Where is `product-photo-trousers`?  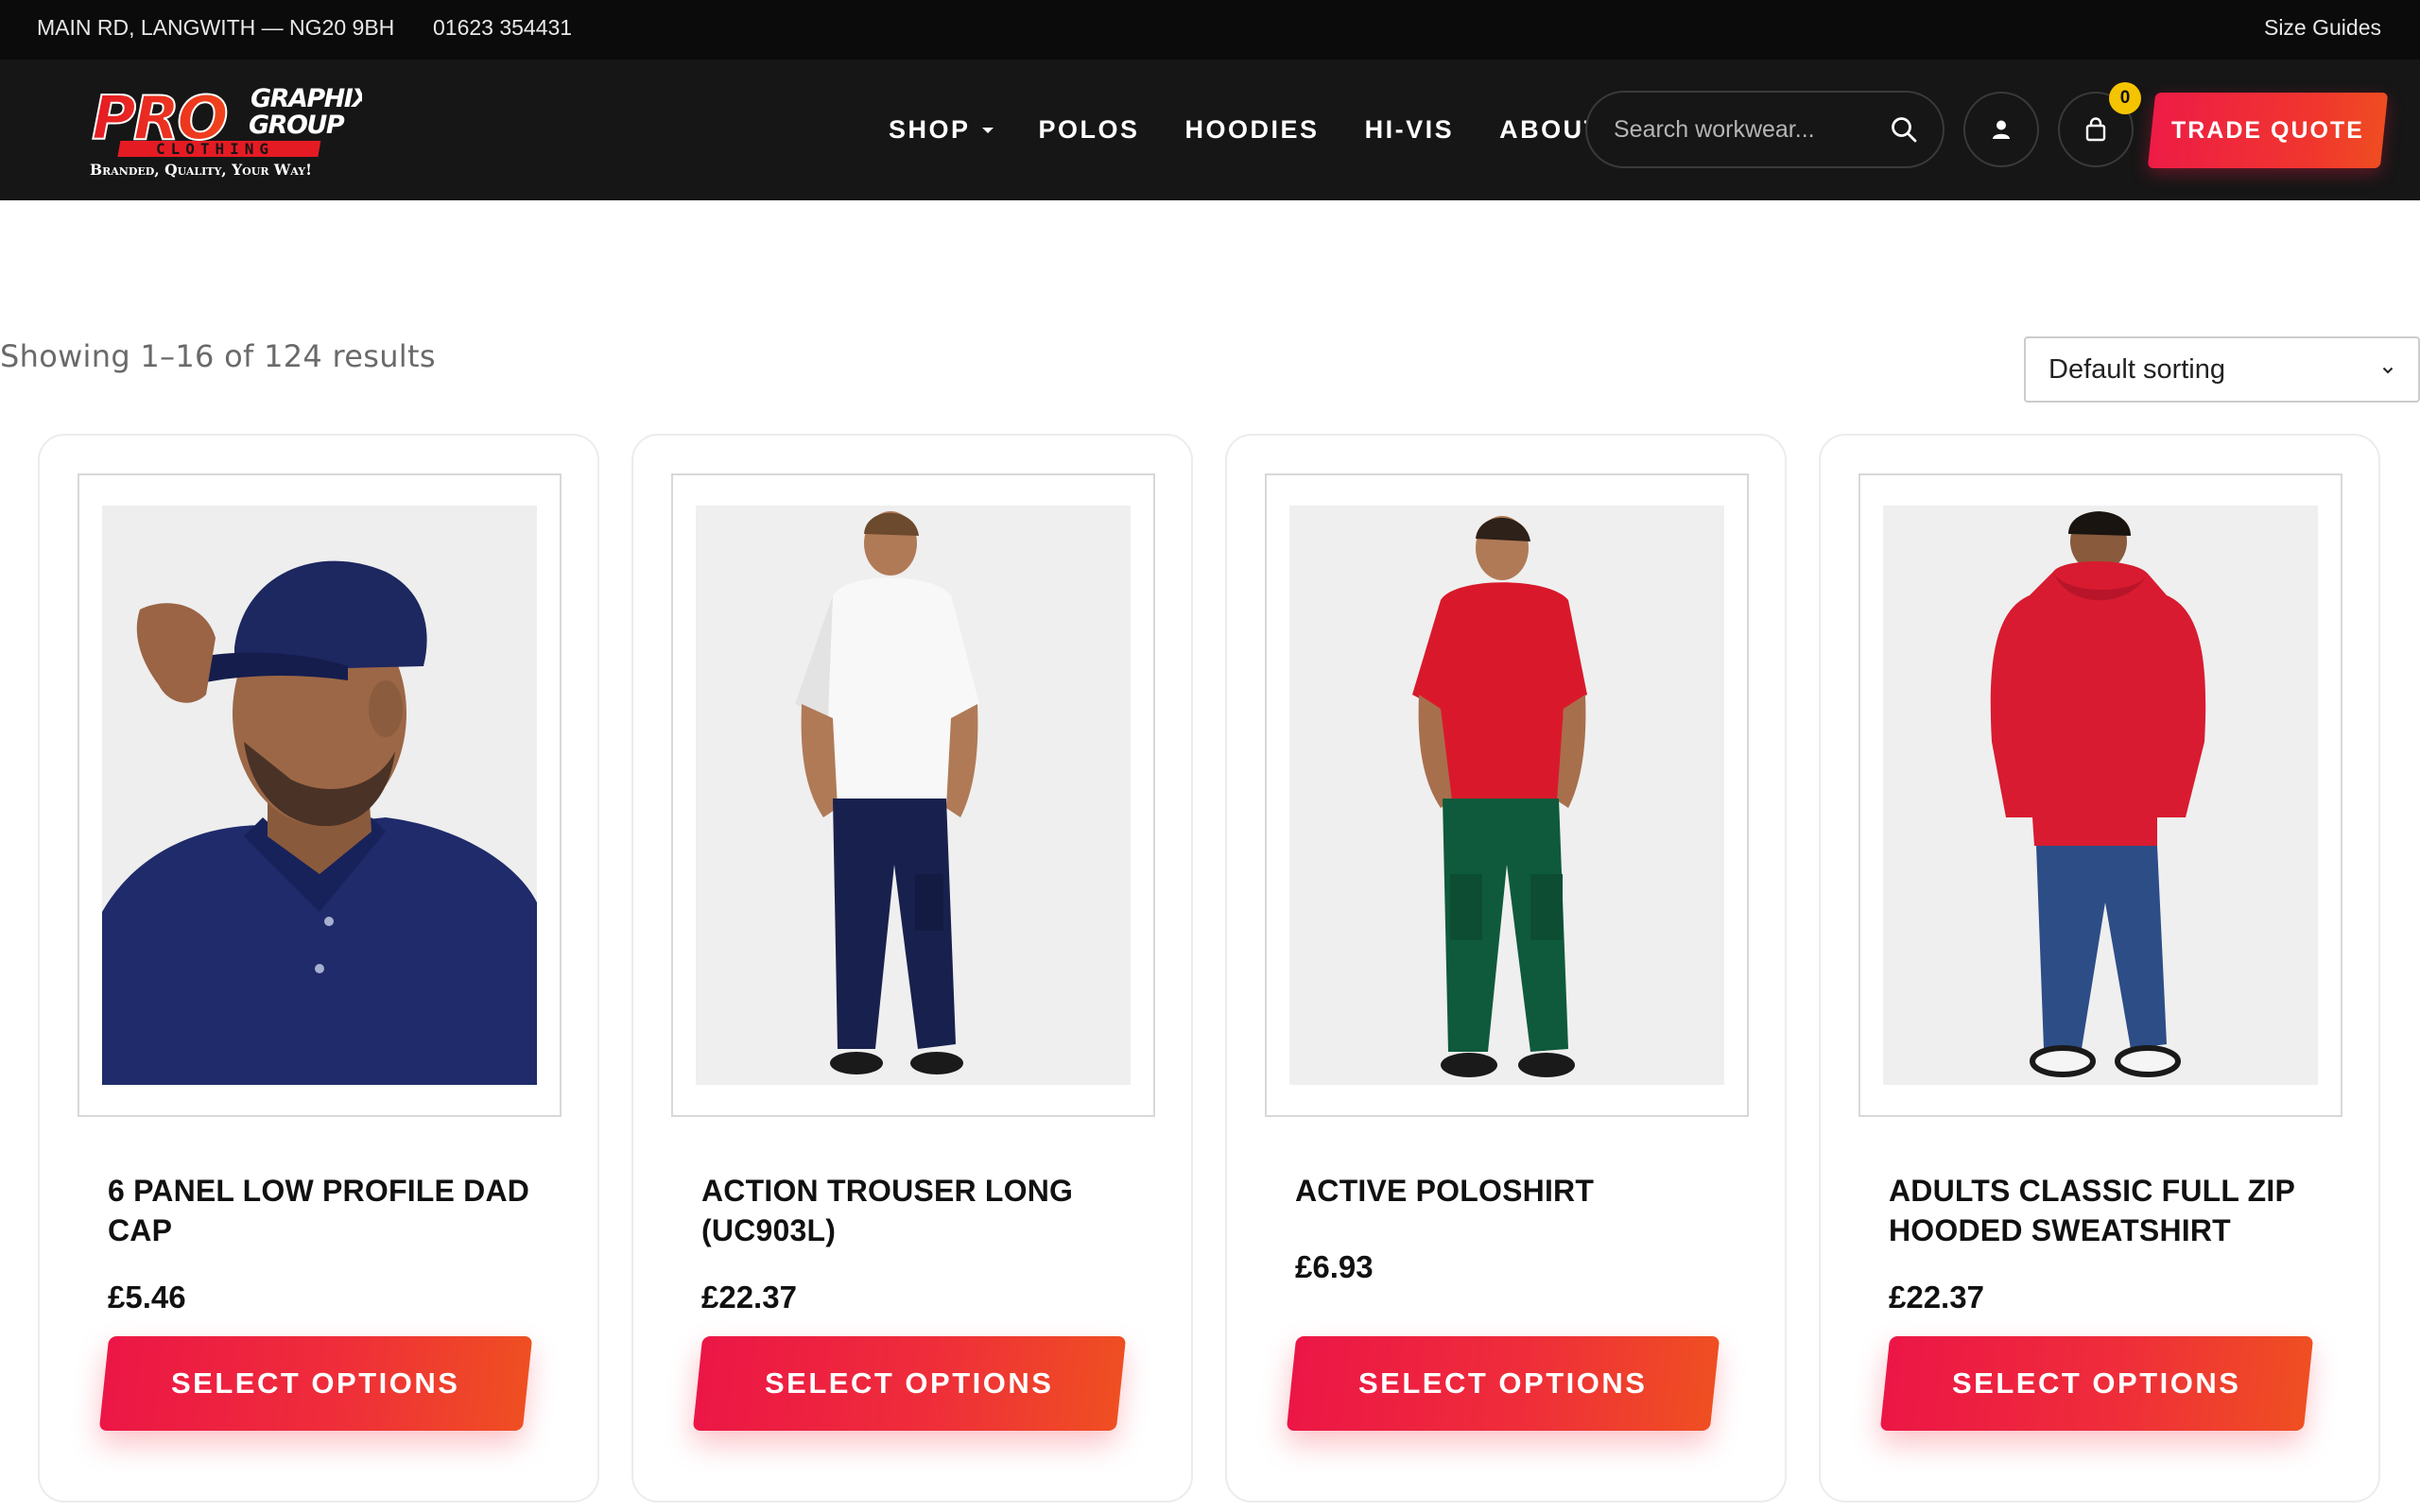
product-photo-trousers is located at coordinates (913, 795).